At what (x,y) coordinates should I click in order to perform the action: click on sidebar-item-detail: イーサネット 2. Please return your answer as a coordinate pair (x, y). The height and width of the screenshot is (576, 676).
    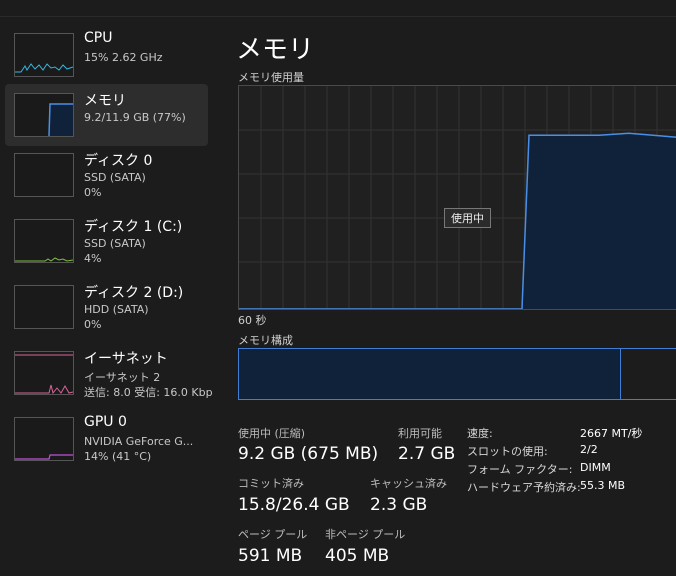
    Looking at the image, I should click on (122, 377).